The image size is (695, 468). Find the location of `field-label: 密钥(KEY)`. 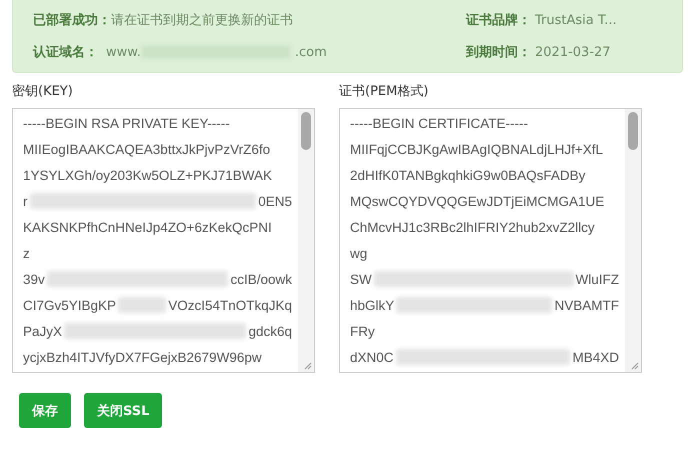

field-label: 密钥(KEY) is located at coordinates (43, 92).